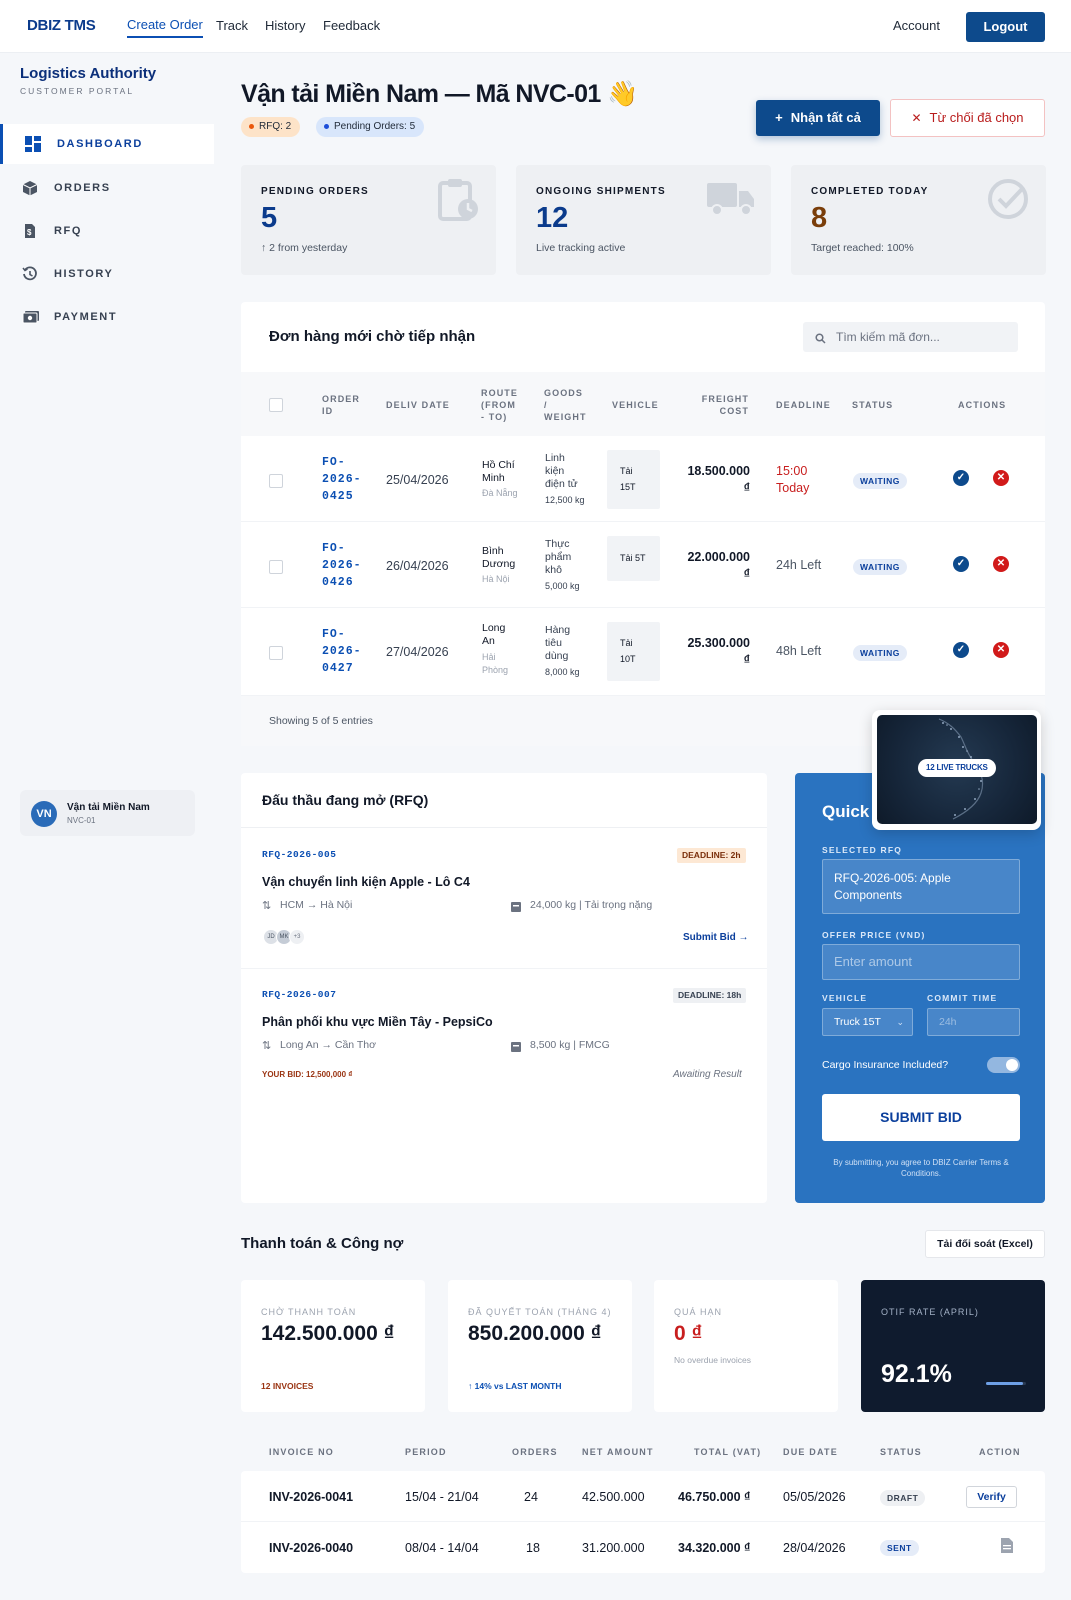 This screenshot has height=1600, width=1071. I want to click on col-actions: ACTIONS, so click(982, 405).